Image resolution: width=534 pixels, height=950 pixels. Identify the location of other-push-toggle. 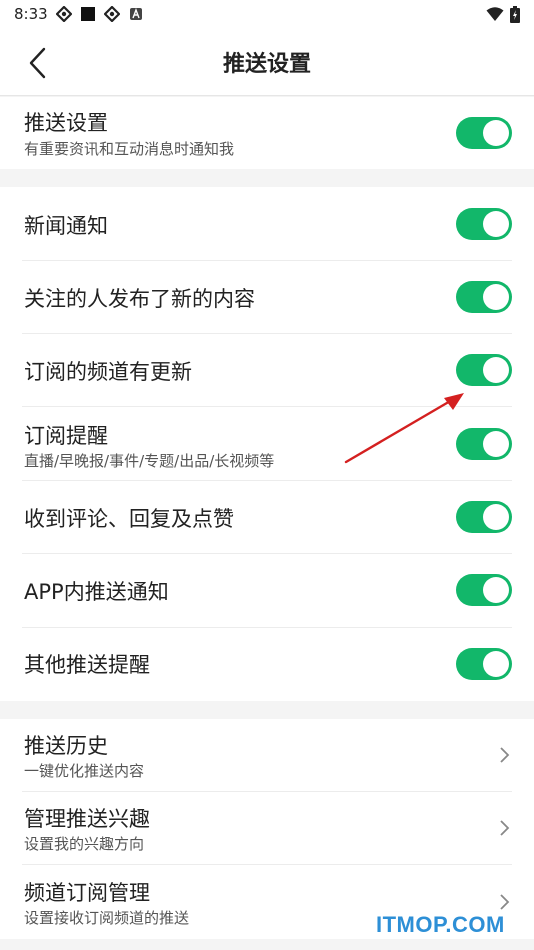
(484, 664).